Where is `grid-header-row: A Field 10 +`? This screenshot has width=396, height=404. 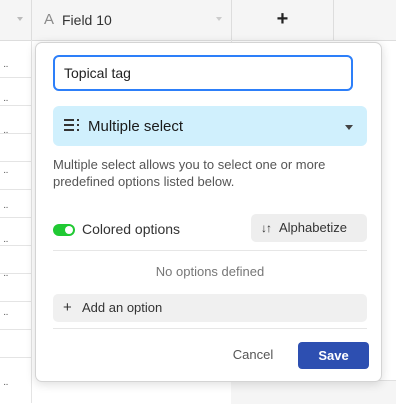
grid-header-row: A Field 10 + is located at coordinates (198, 20).